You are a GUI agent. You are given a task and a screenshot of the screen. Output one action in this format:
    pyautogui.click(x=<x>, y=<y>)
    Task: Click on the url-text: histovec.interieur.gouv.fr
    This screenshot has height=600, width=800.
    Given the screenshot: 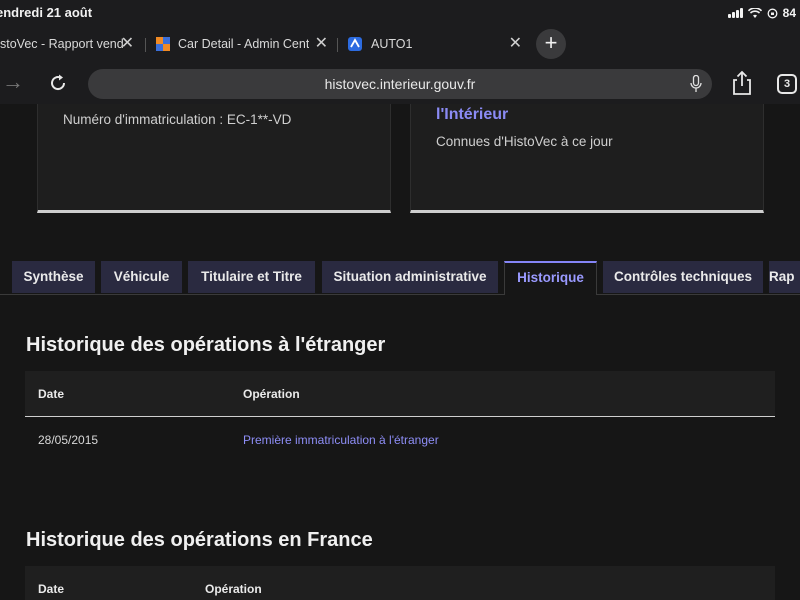 What is the action you would take?
    pyautogui.click(x=400, y=84)
    